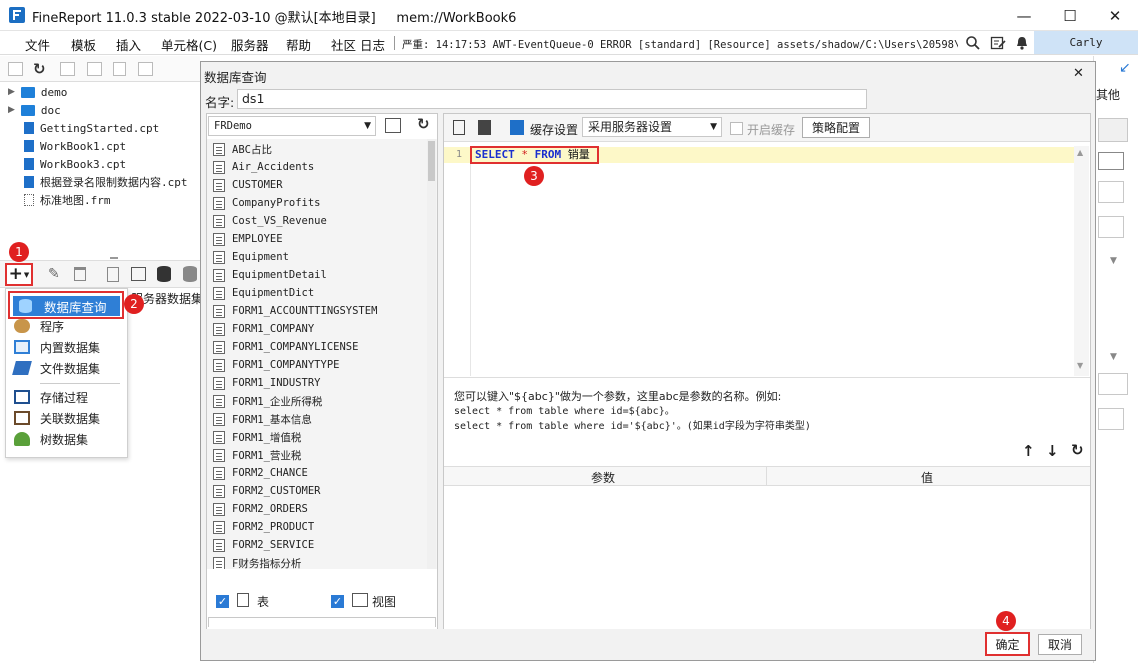  What do you see at coordinates (484, 127) in the screenshot?
I see `sql-format-icon` at bounding box center [484, 127].